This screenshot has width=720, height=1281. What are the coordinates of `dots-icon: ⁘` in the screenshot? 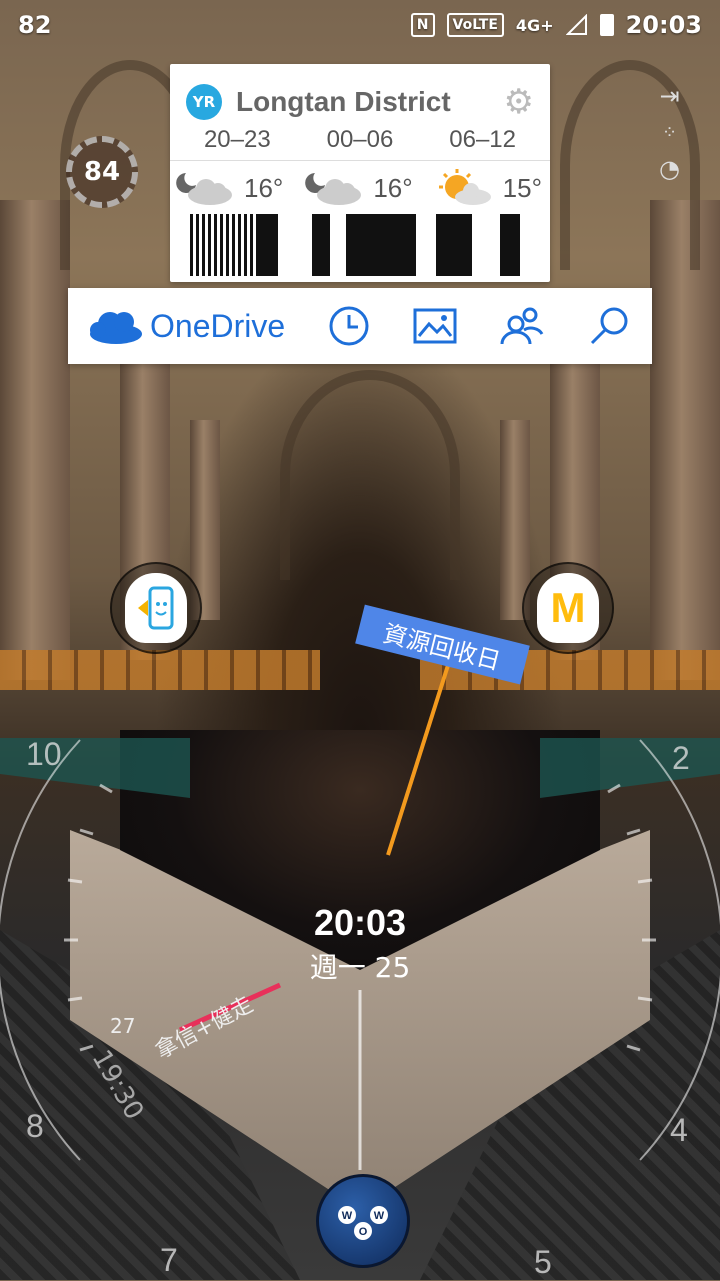 It's located at (669, 132).